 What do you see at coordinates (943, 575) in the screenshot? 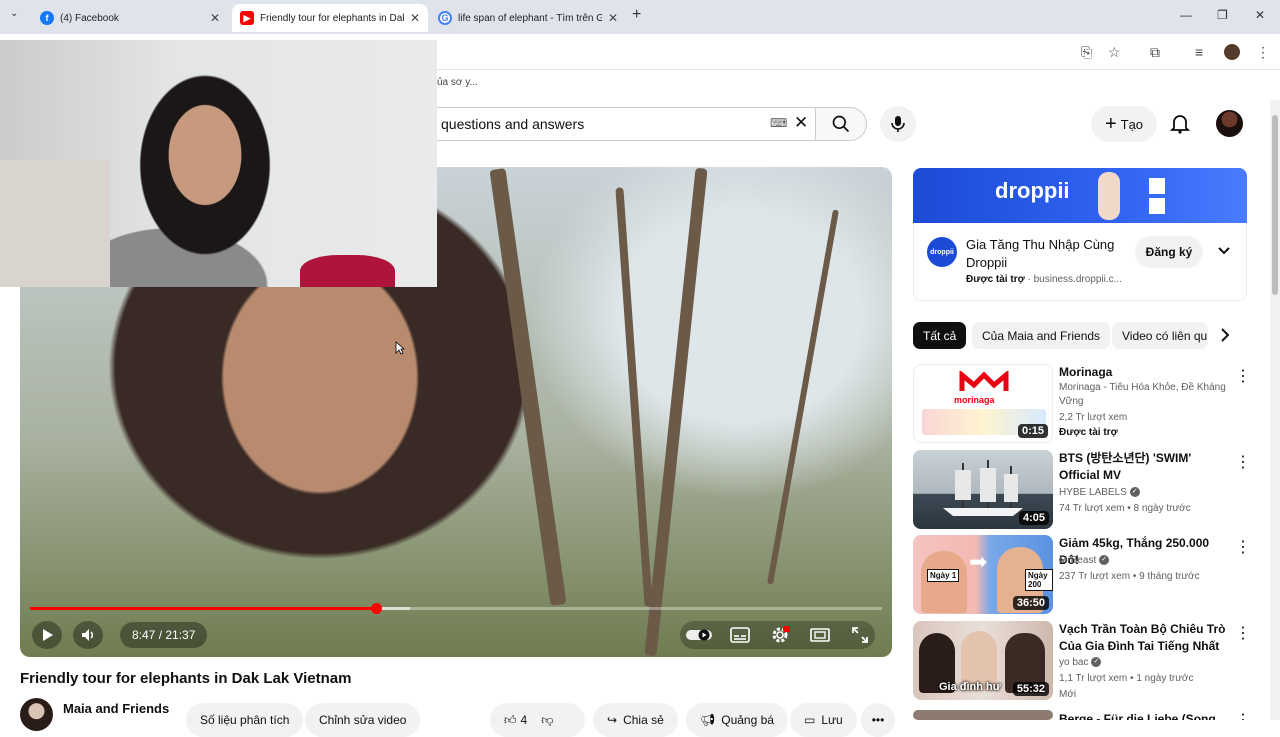
I see `thumbnail-label: Ngày 1` at bounding box center [943, 575].